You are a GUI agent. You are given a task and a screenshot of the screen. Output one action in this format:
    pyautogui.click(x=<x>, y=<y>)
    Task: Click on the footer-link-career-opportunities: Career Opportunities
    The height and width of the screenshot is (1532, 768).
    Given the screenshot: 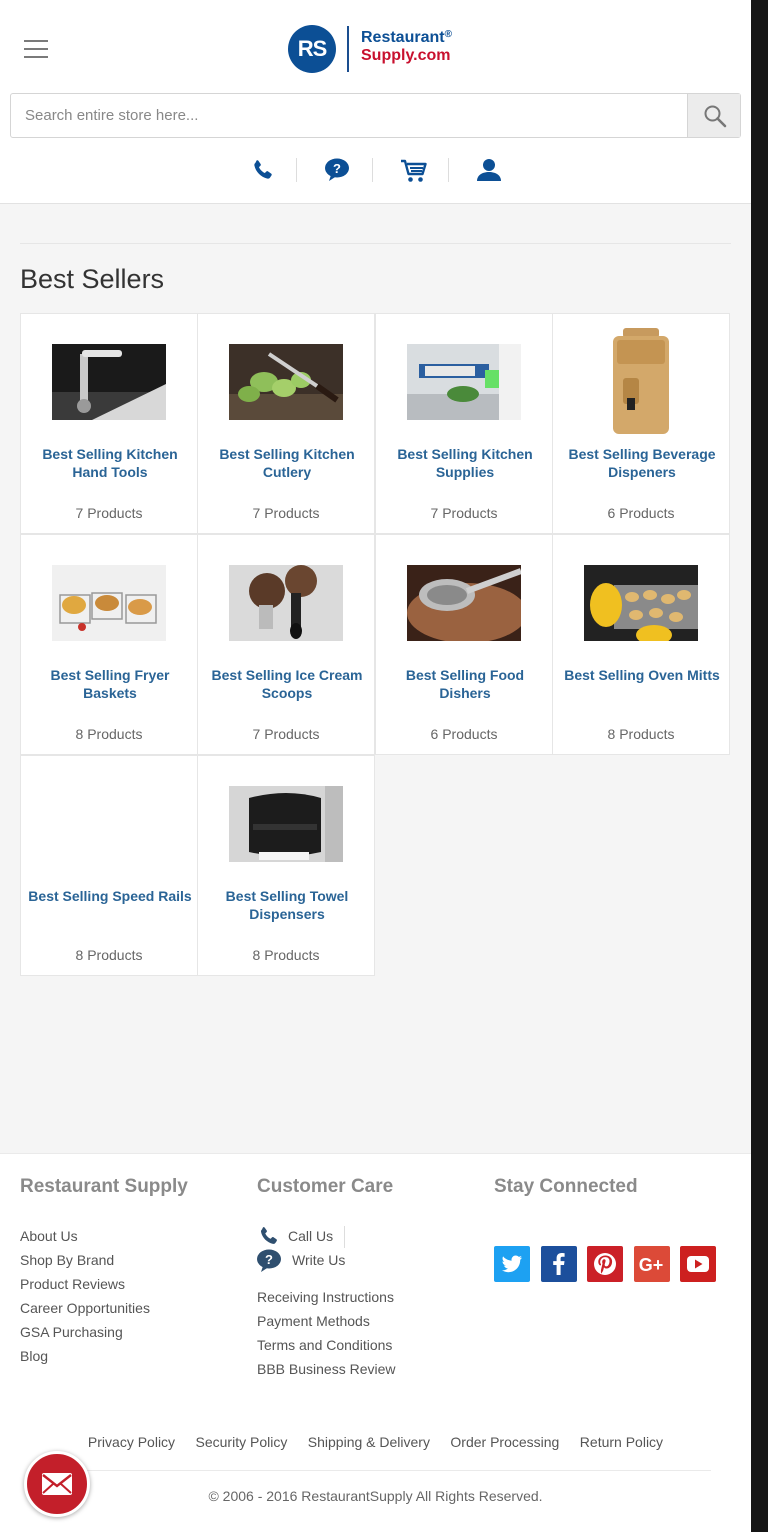 What is the action you would take?
    pyautogui.click(x=130, y=1308)
    